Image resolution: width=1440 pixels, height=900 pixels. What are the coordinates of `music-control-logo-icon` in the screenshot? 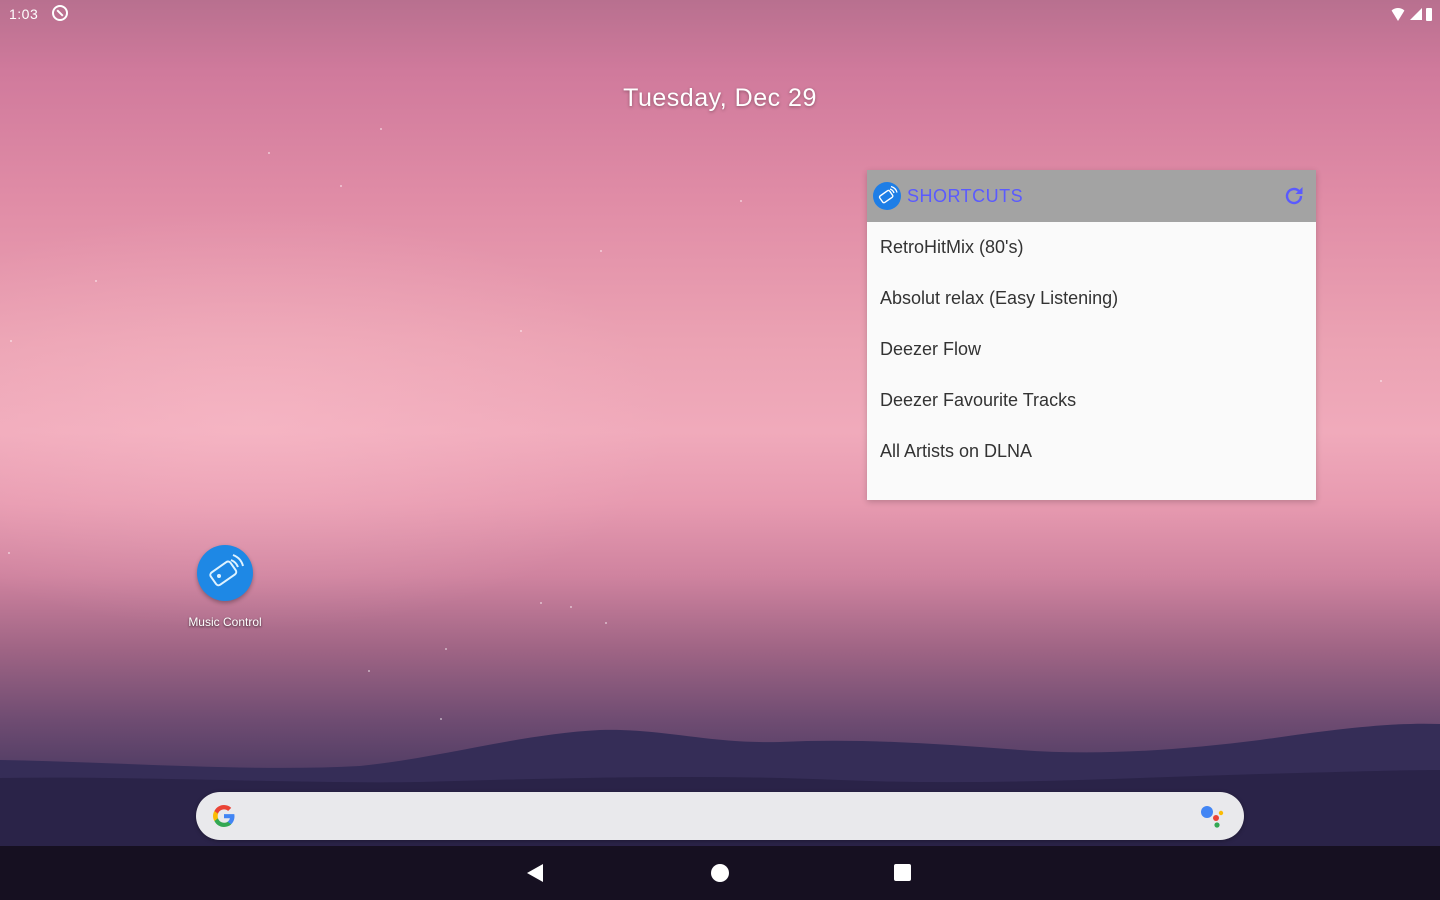 It's located at (887, 196).